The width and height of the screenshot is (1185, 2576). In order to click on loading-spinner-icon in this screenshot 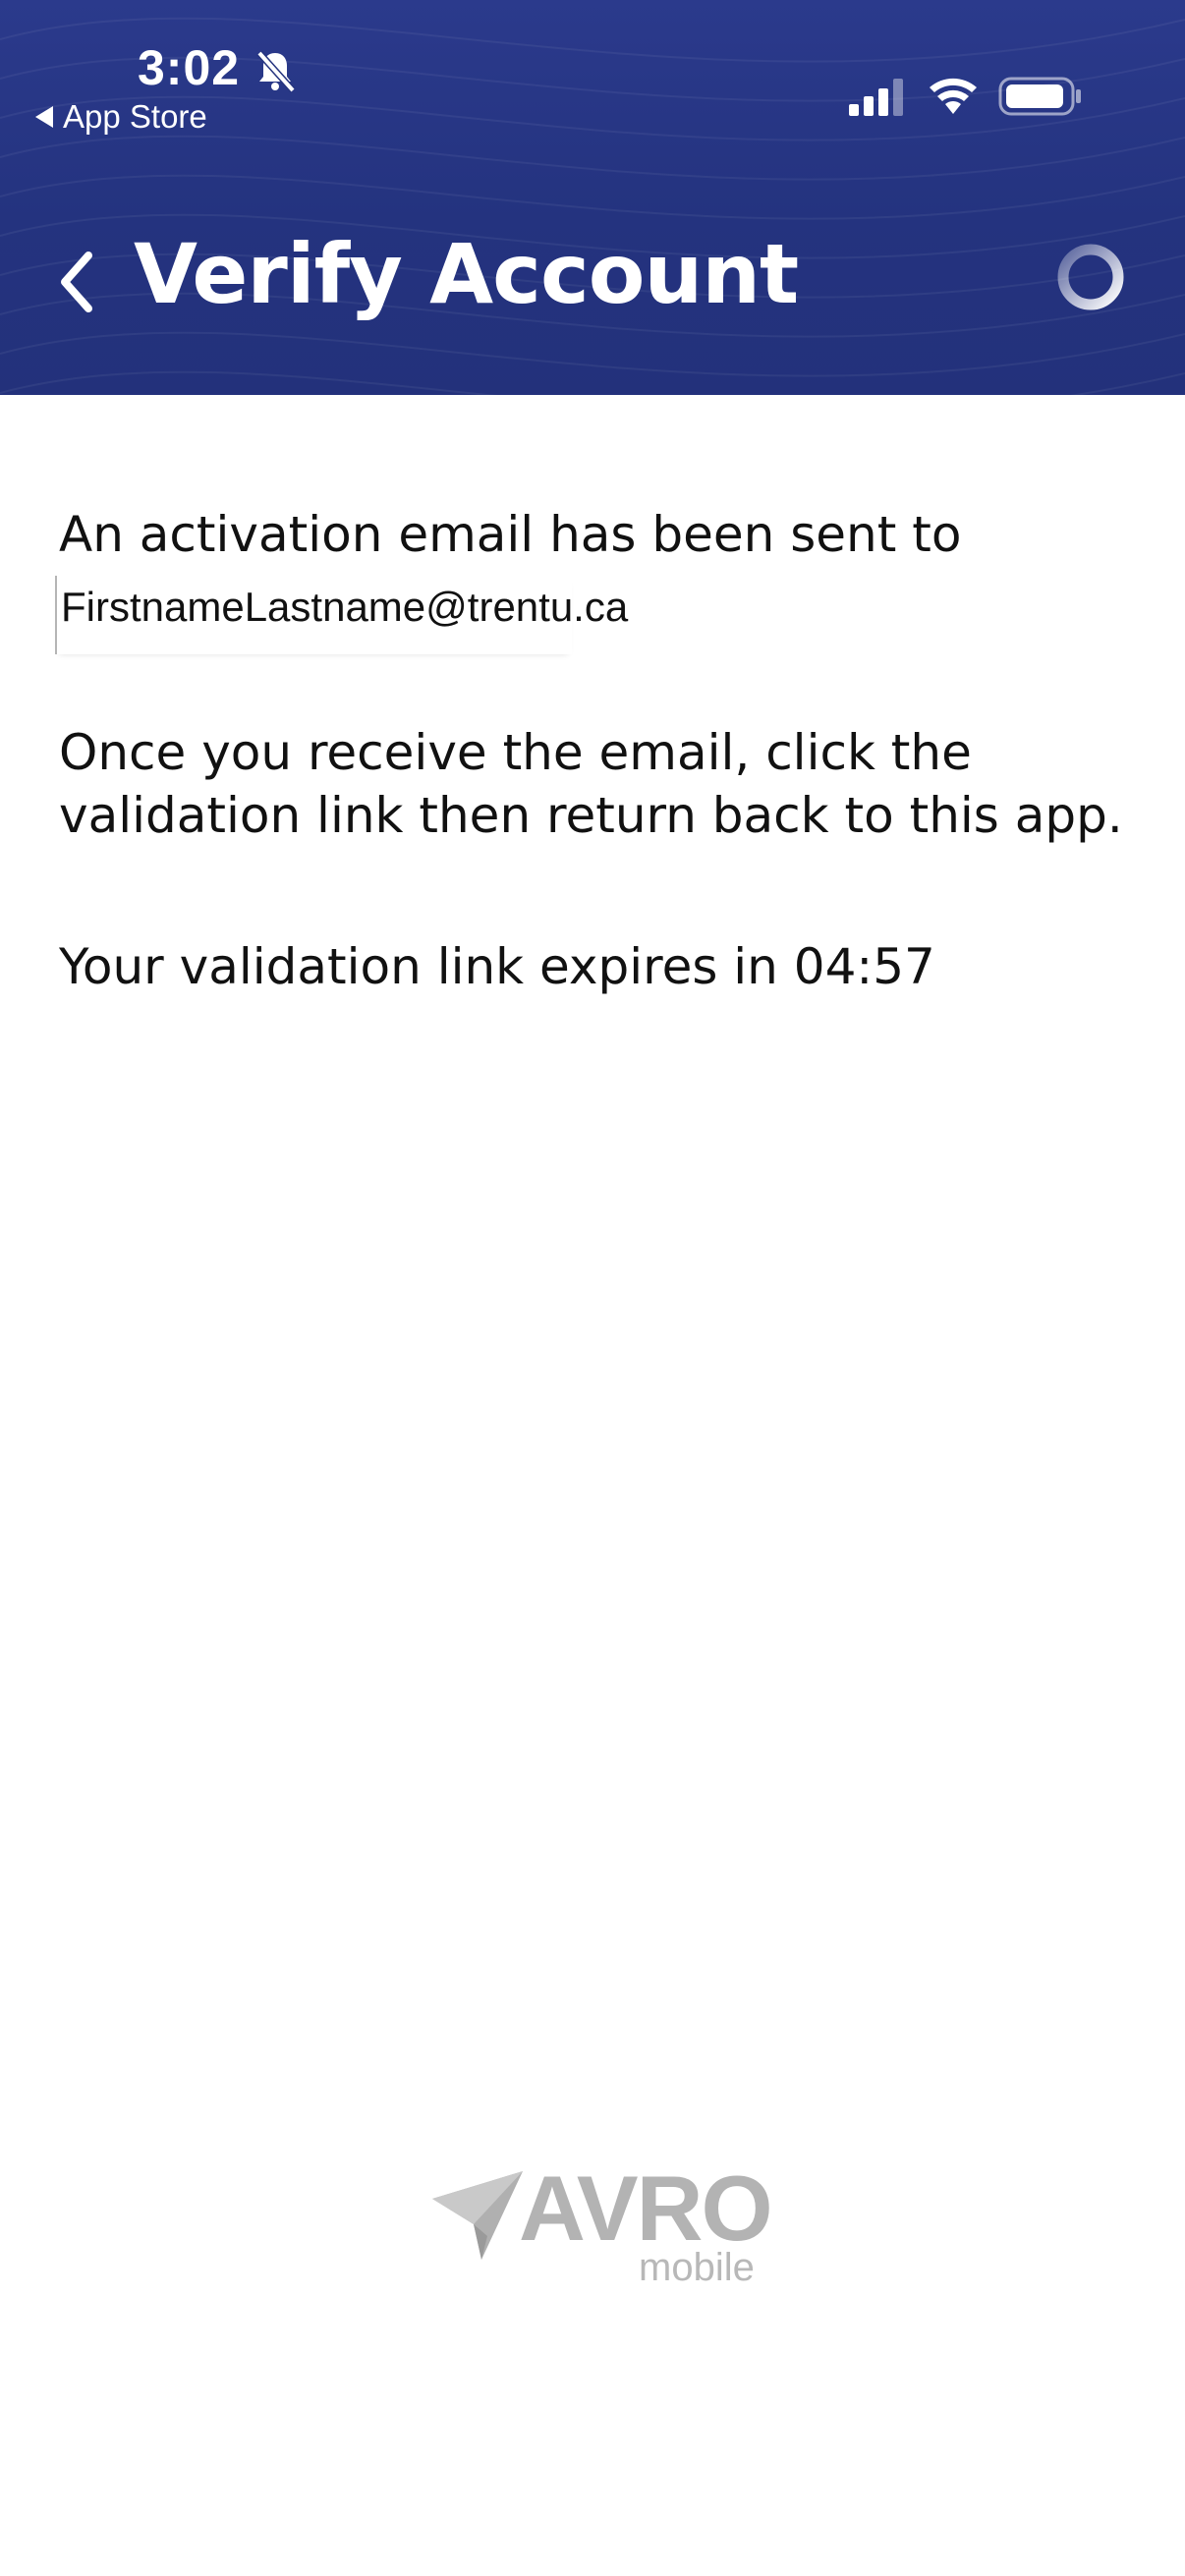, I will do `click(1091, 277)`.